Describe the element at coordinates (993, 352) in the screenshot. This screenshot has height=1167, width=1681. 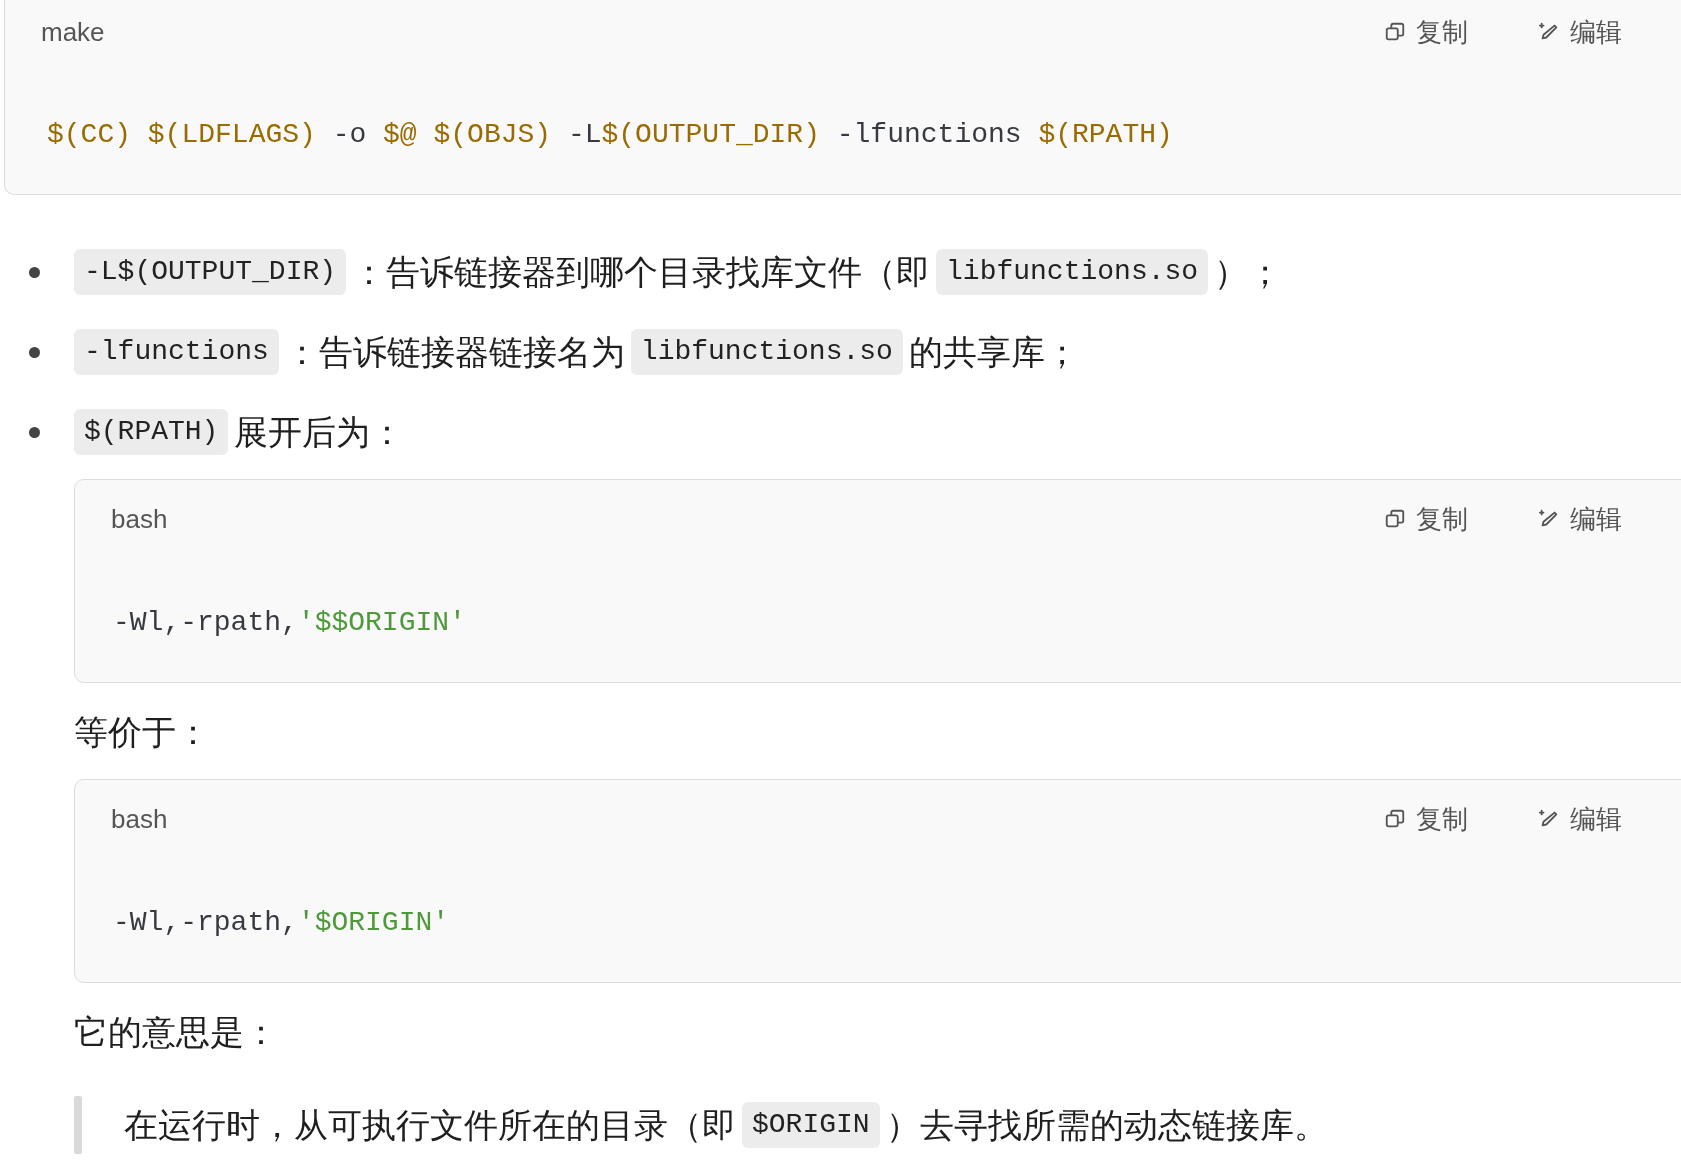
I see `body-text: 的共享库；` at that location.